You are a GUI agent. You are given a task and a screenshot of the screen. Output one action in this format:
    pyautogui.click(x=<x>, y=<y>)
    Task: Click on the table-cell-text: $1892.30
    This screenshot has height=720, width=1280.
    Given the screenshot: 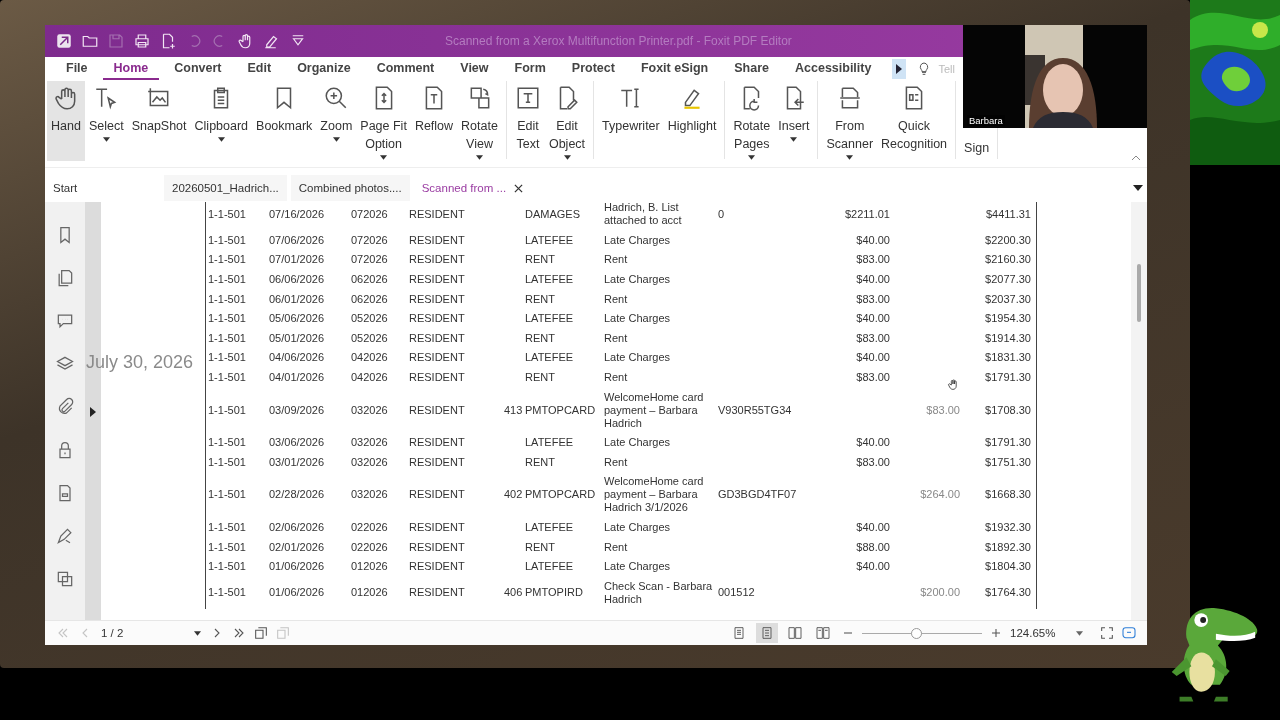 What is the action you would take?
    pyautogui.click(x=1008, y=547)
    